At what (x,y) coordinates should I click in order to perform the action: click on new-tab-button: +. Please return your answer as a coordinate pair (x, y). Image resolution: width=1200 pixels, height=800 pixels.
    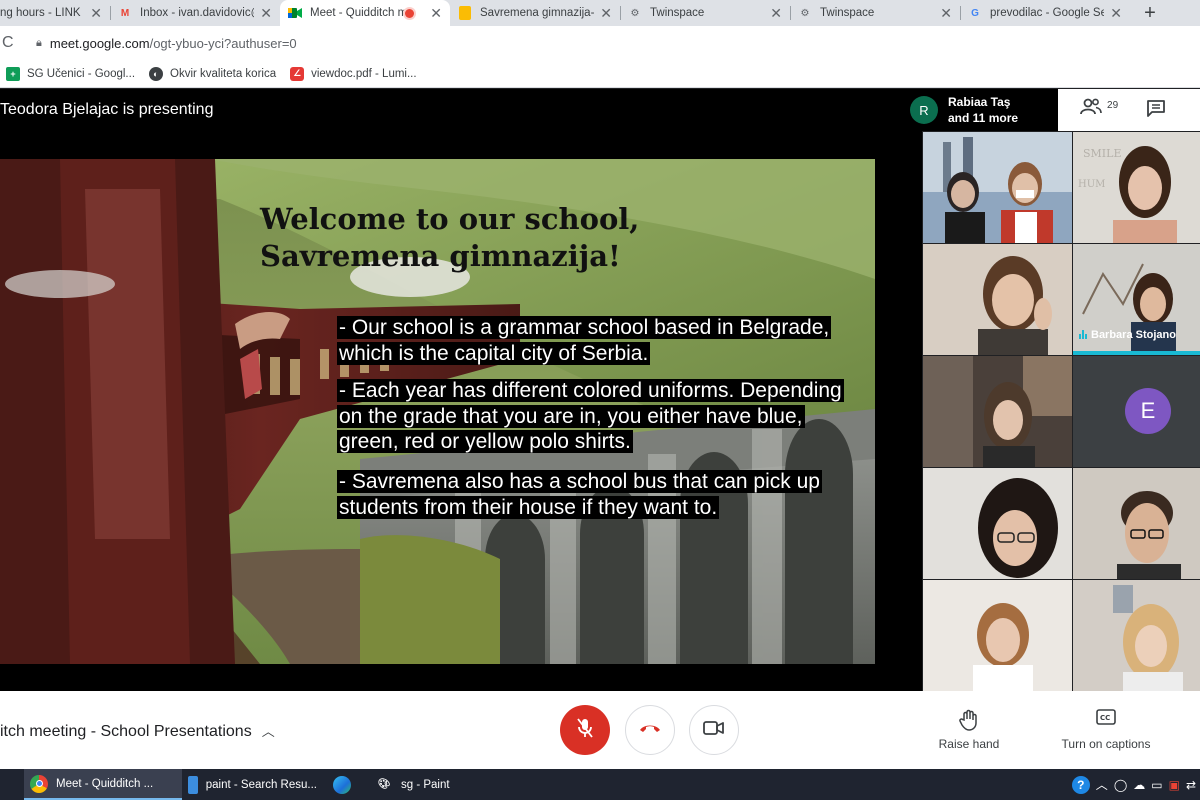
    Looking at the image, I should click on (1150, 13).